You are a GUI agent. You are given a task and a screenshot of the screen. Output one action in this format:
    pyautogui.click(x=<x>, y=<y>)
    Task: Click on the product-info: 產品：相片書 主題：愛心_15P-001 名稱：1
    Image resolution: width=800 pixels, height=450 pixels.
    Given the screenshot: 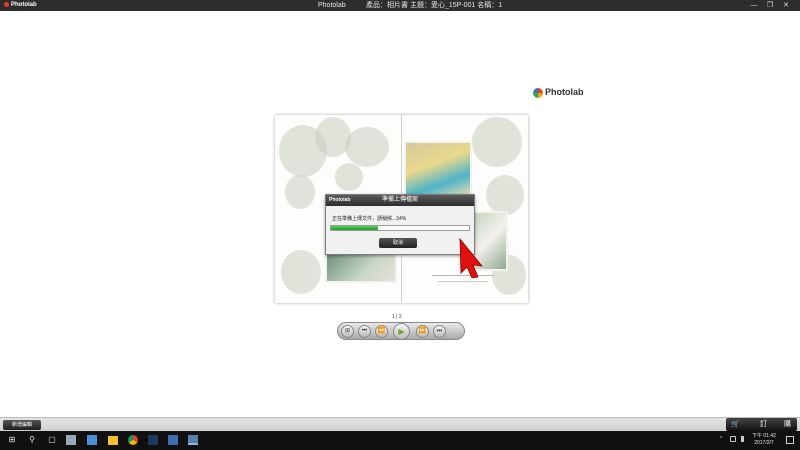 What is the action you would take?
    pyautogui.click(x=434, y=5)
    